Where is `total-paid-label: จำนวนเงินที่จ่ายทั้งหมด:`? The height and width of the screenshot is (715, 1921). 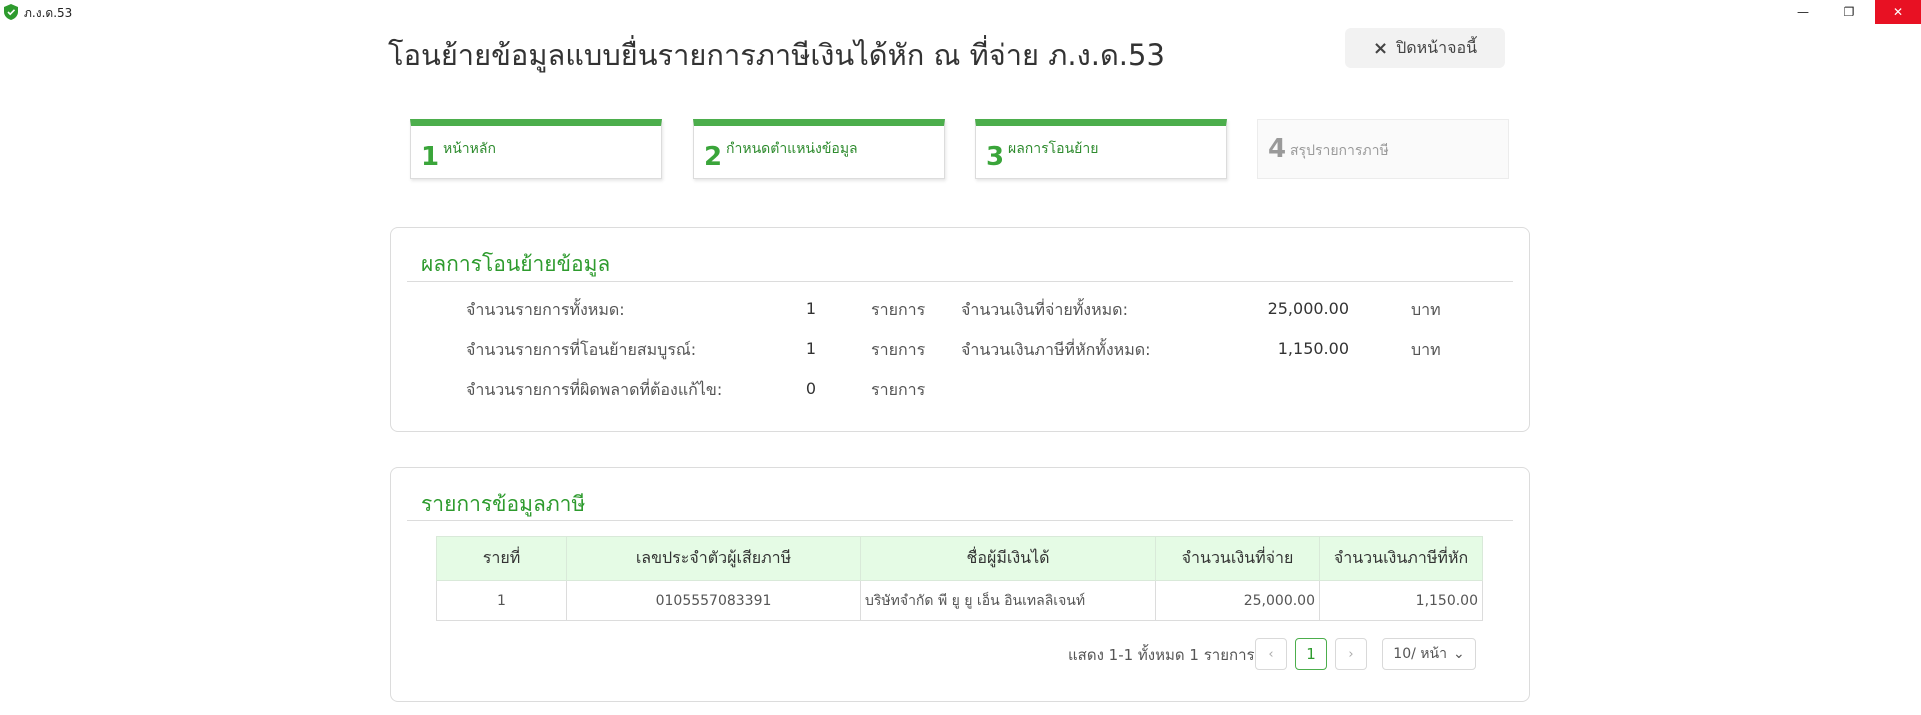
total-paid-label: จำนวนเงินที่จ่ายทั้งหมด: is located at coordinates (1044, 309).